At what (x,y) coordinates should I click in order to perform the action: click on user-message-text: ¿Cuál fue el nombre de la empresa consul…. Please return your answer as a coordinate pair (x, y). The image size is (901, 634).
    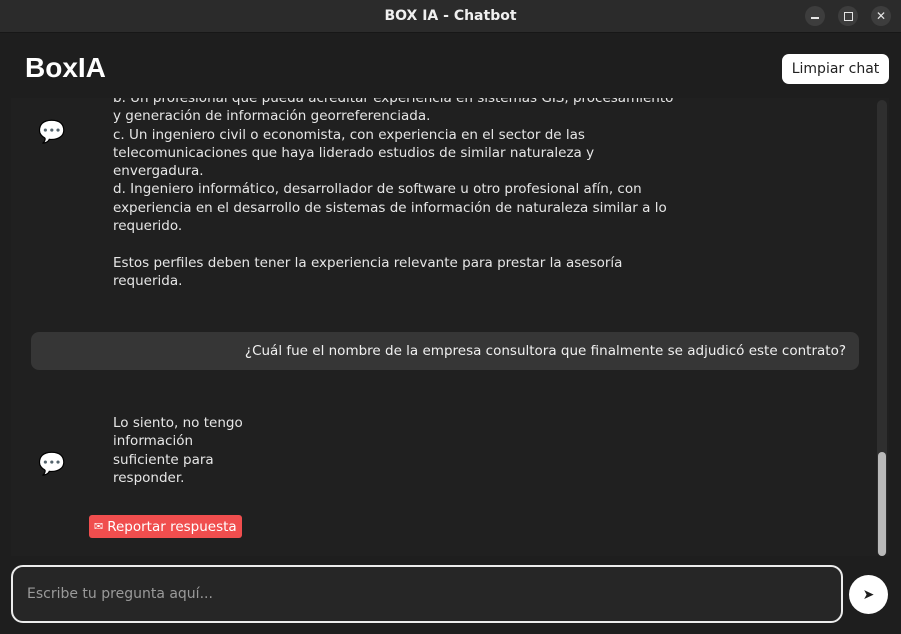
    Looking at the image, I should click on (545, 351).